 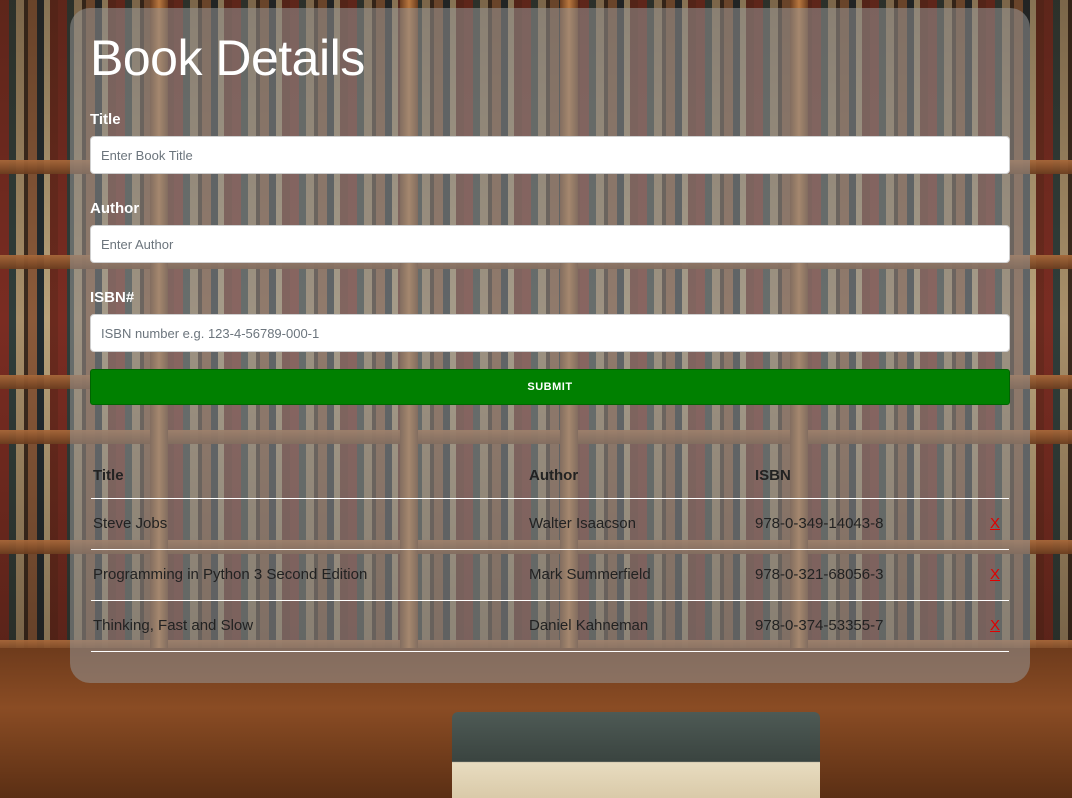 What do you see at coordinates (550, 244) in the screenshot?
I see `author-input` at bounding box center [550, 244].